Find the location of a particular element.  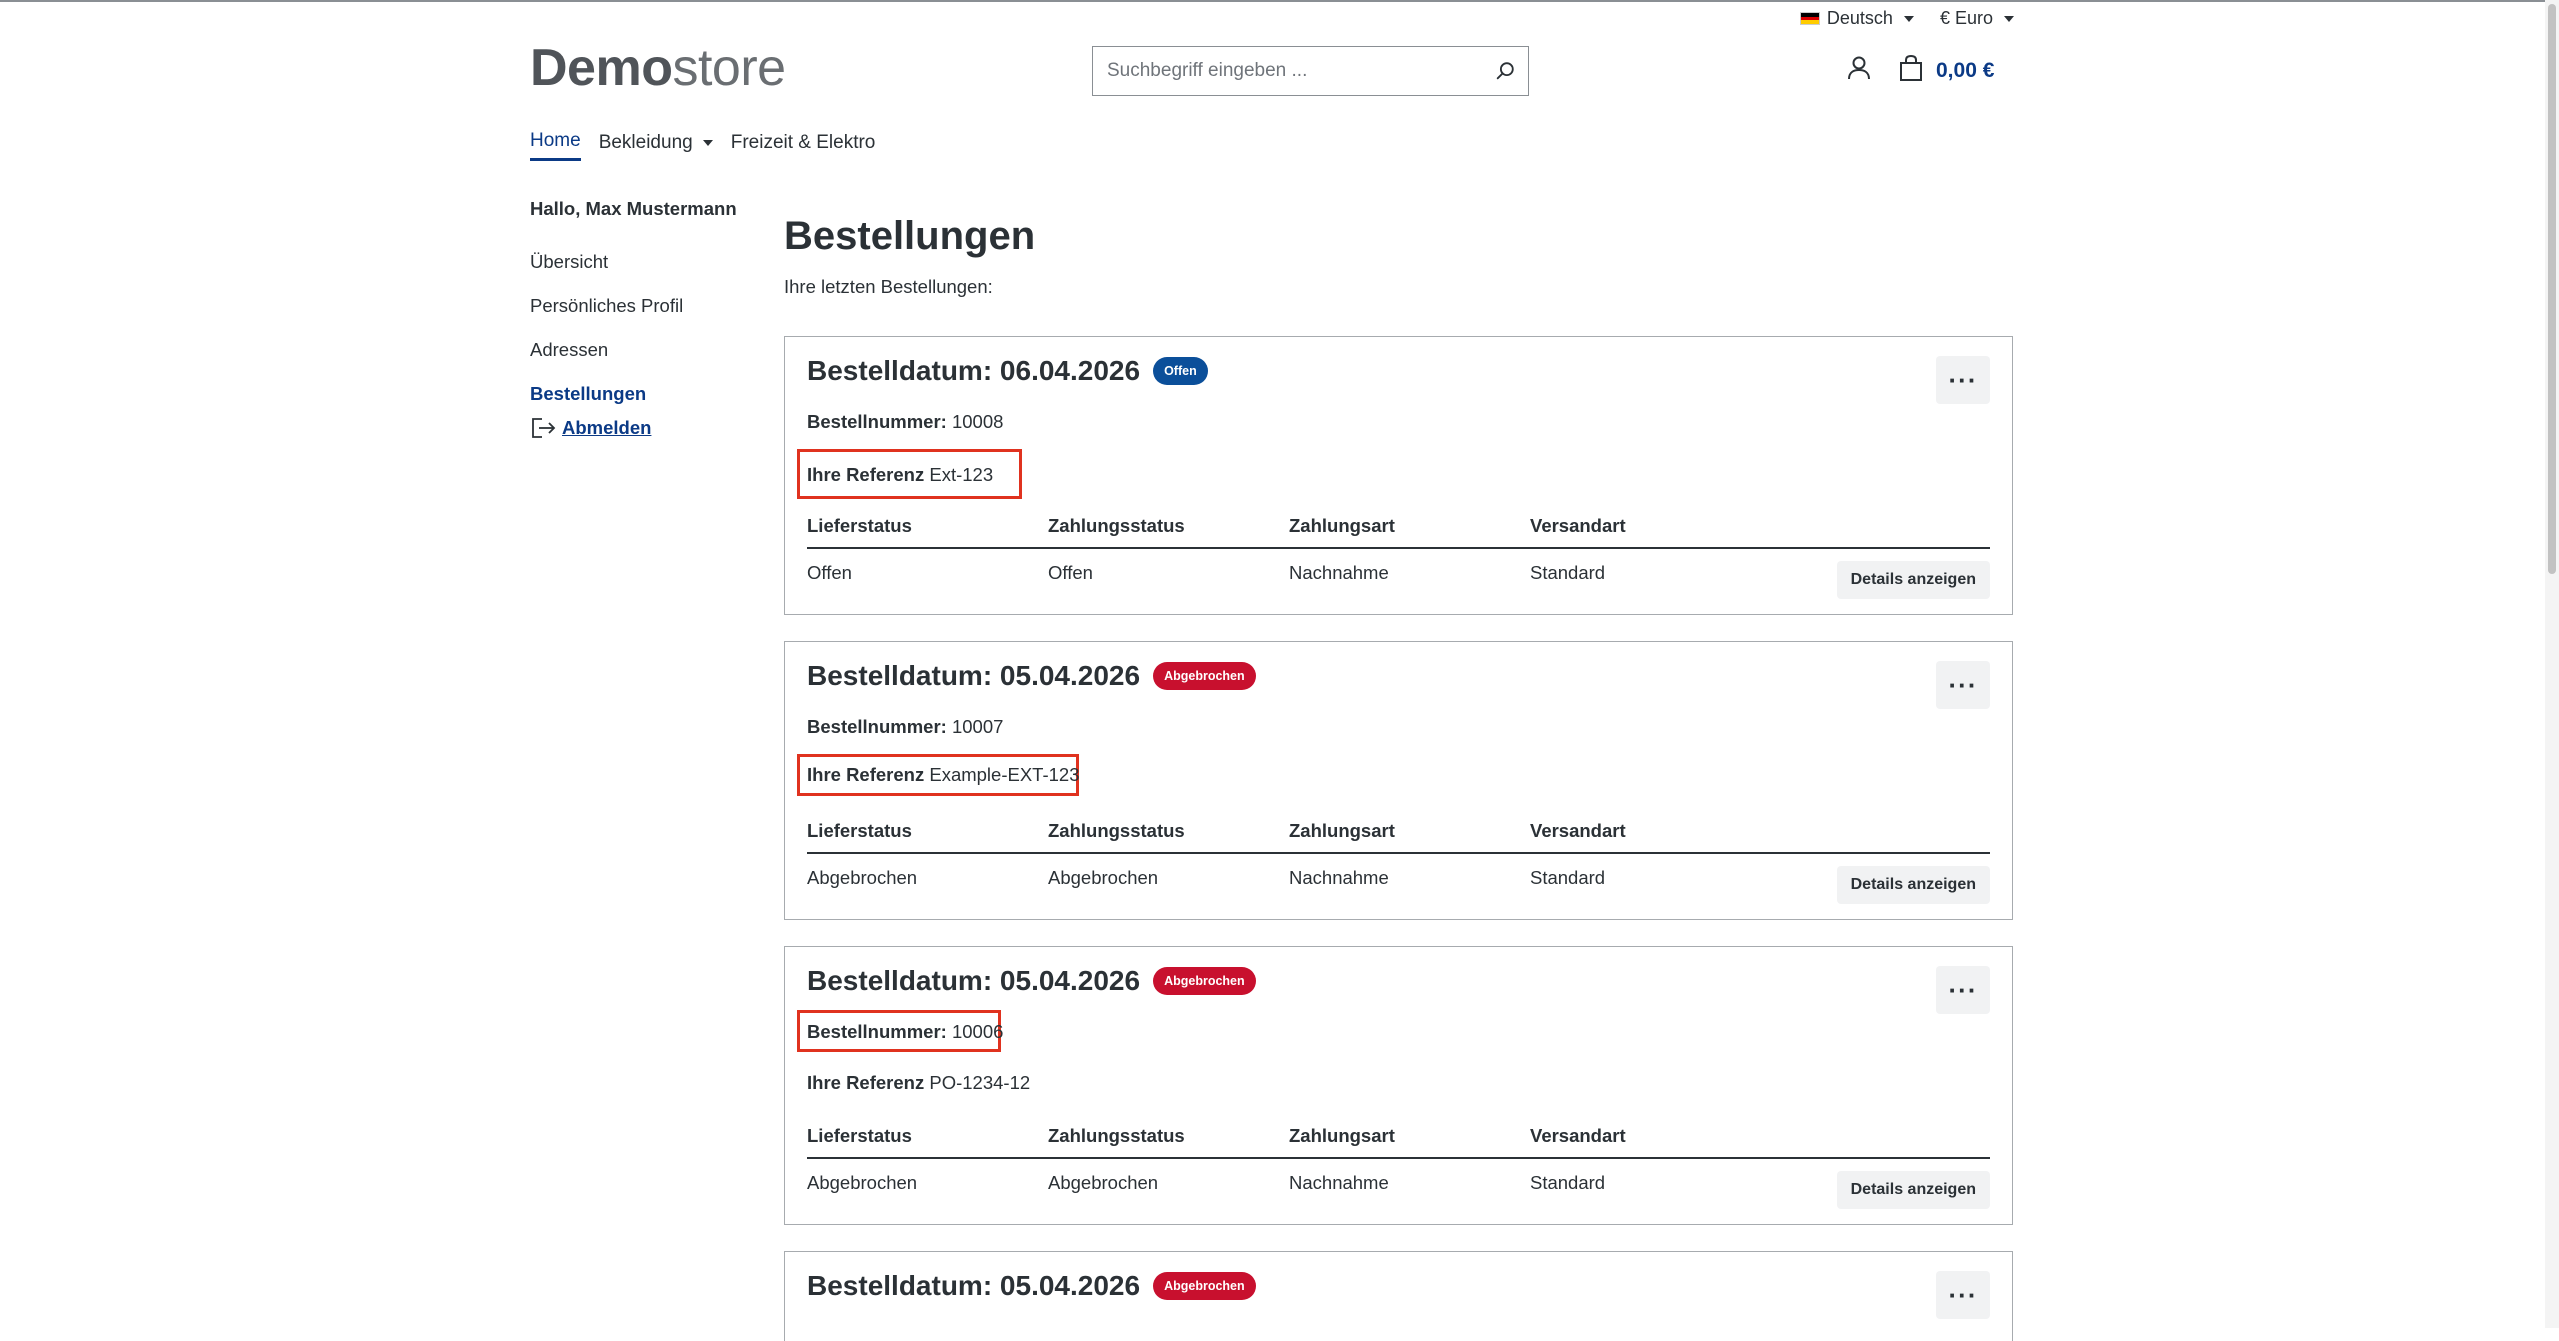

nav-item-label: Home is located at coordinates (555, 140).